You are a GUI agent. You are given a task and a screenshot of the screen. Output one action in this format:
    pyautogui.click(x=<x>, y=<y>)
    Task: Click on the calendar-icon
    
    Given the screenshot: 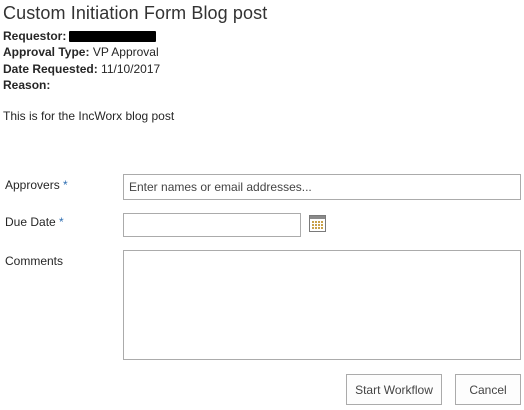 What is the action you would take?
    pyautogui.click(x=317, y=223)
    